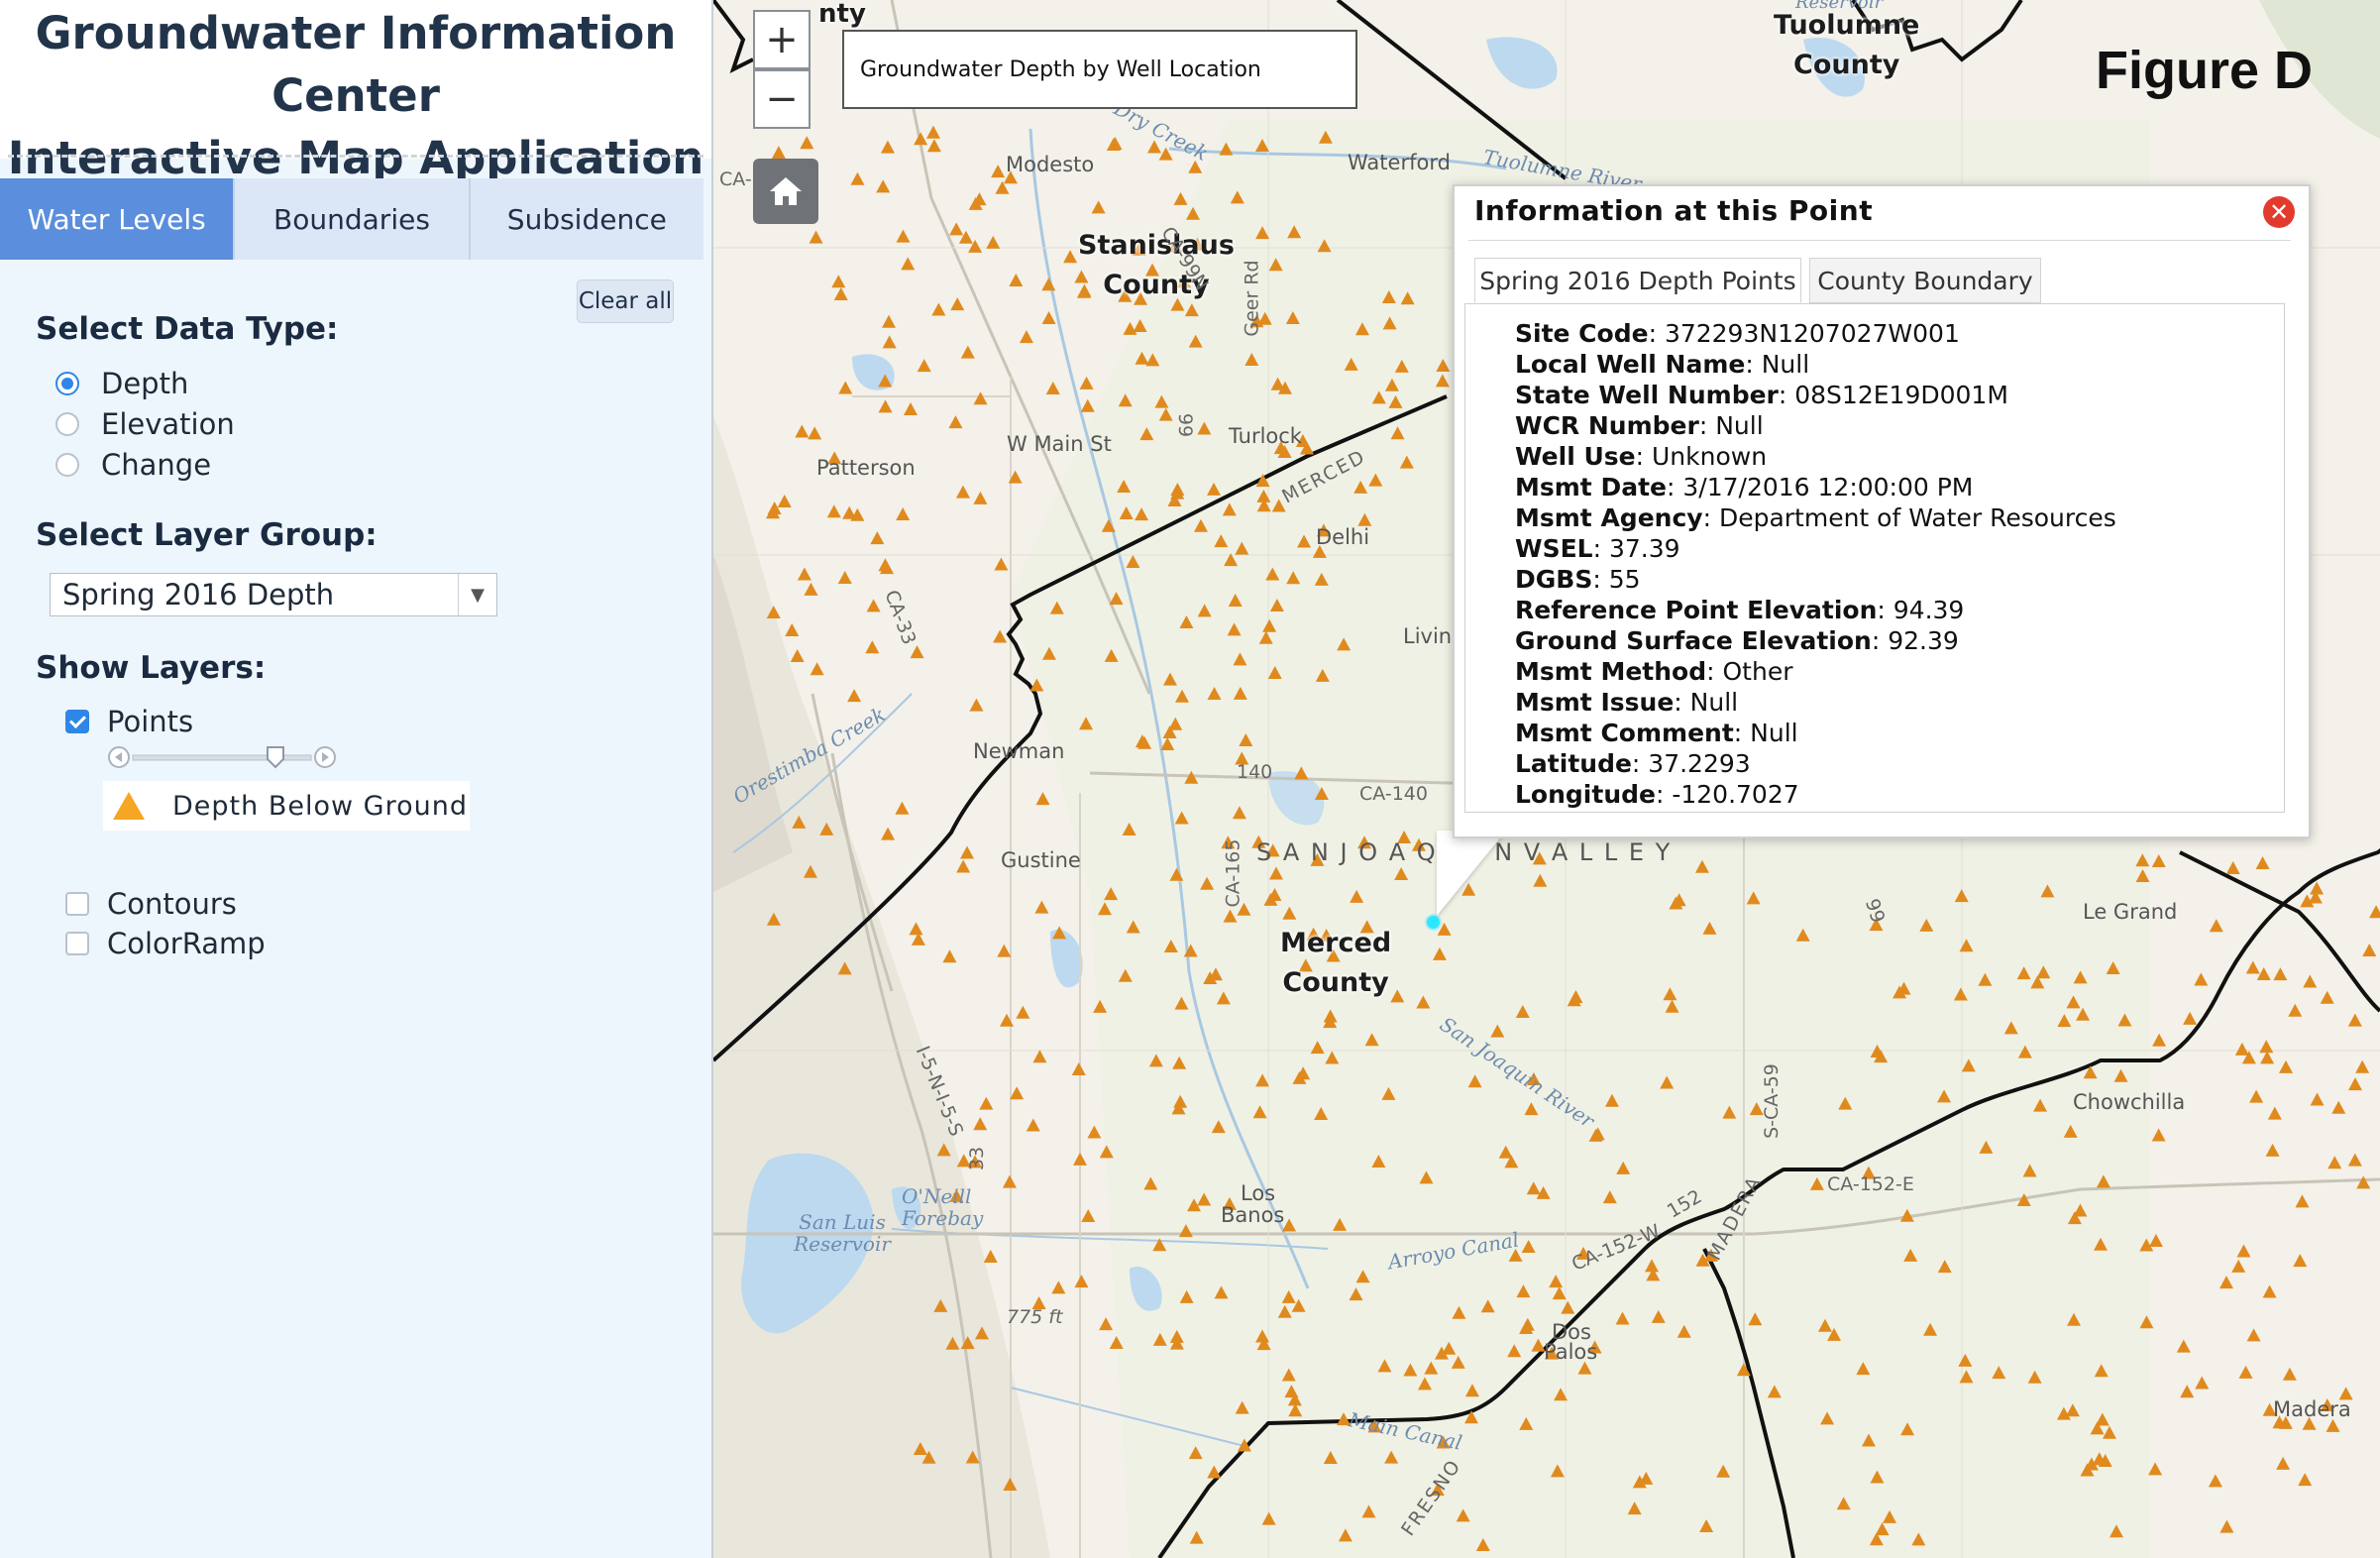 The image size is (2380, 1558). I want to click on attribute-row: Msmt Method: Other, so click(1654, 671).